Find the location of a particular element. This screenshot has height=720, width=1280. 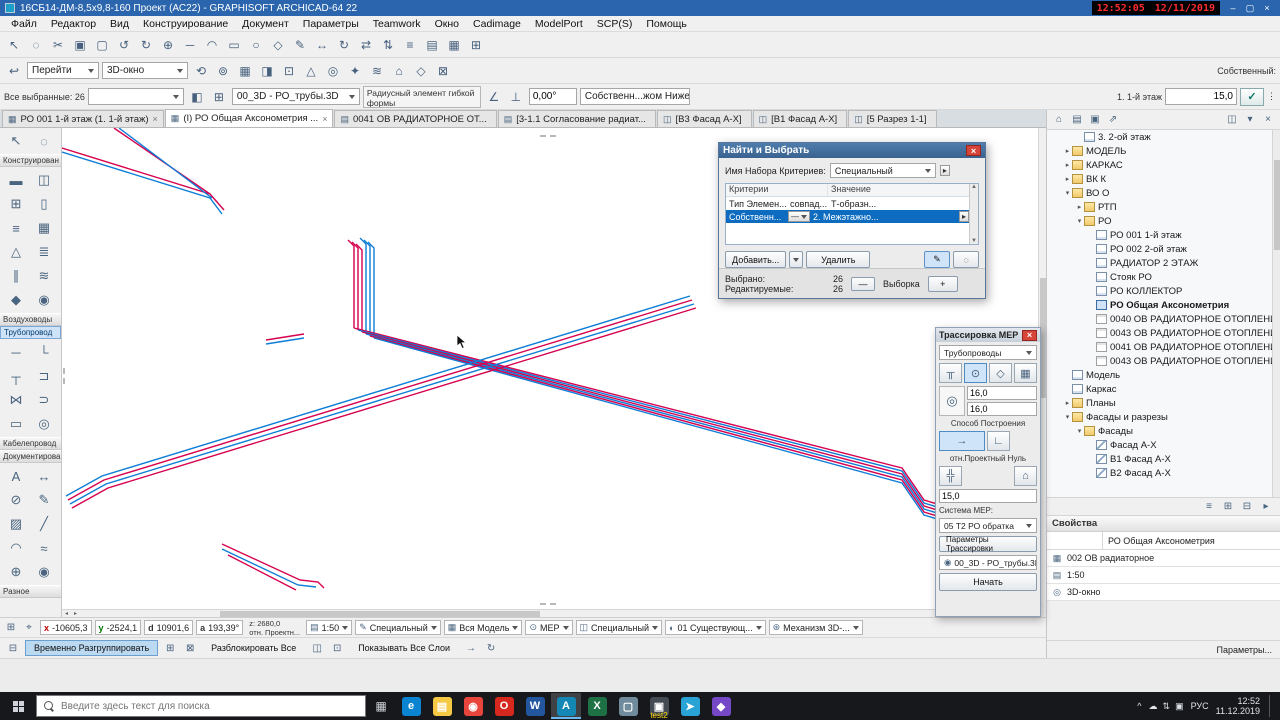

nav-settings-icon: ≡ is located at coordinates (1209, 507).